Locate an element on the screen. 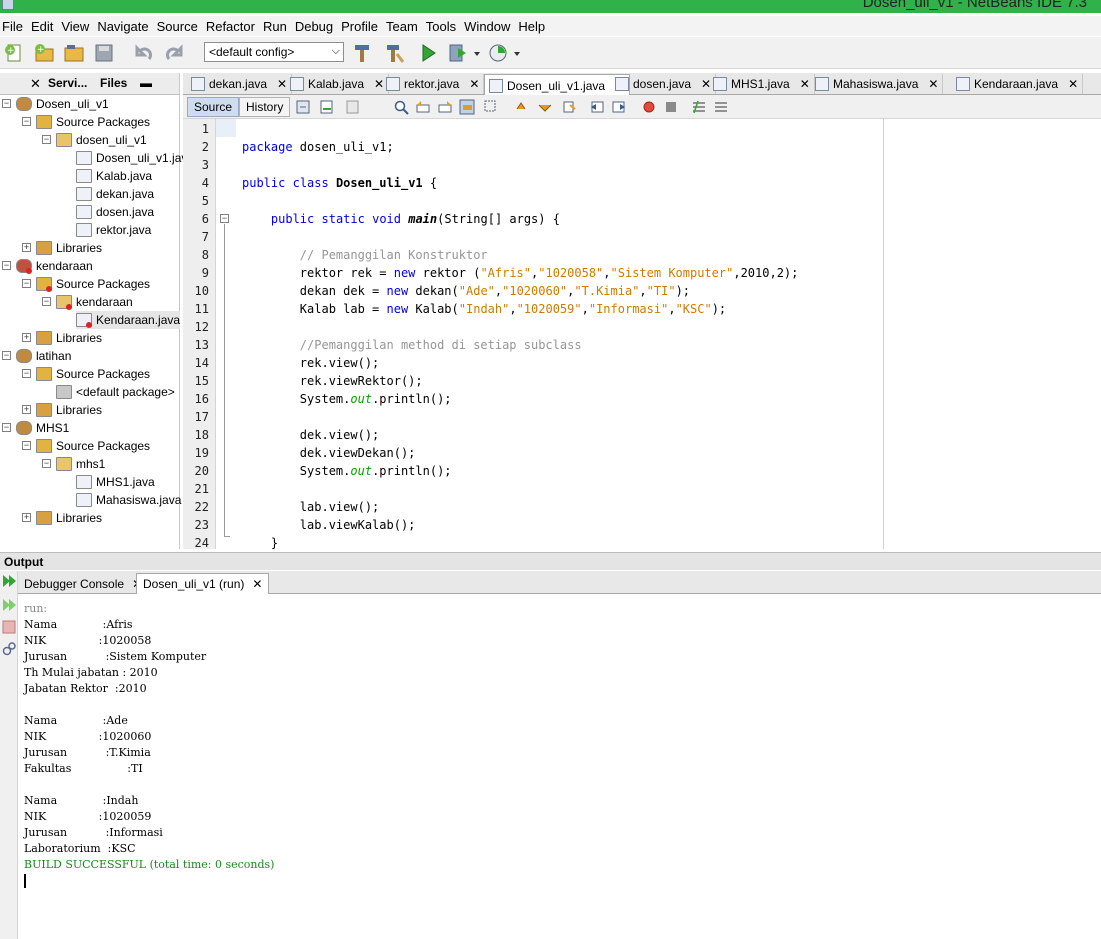 The image size is (1101, 939). redo-icon is located at coordinates (174, 53).